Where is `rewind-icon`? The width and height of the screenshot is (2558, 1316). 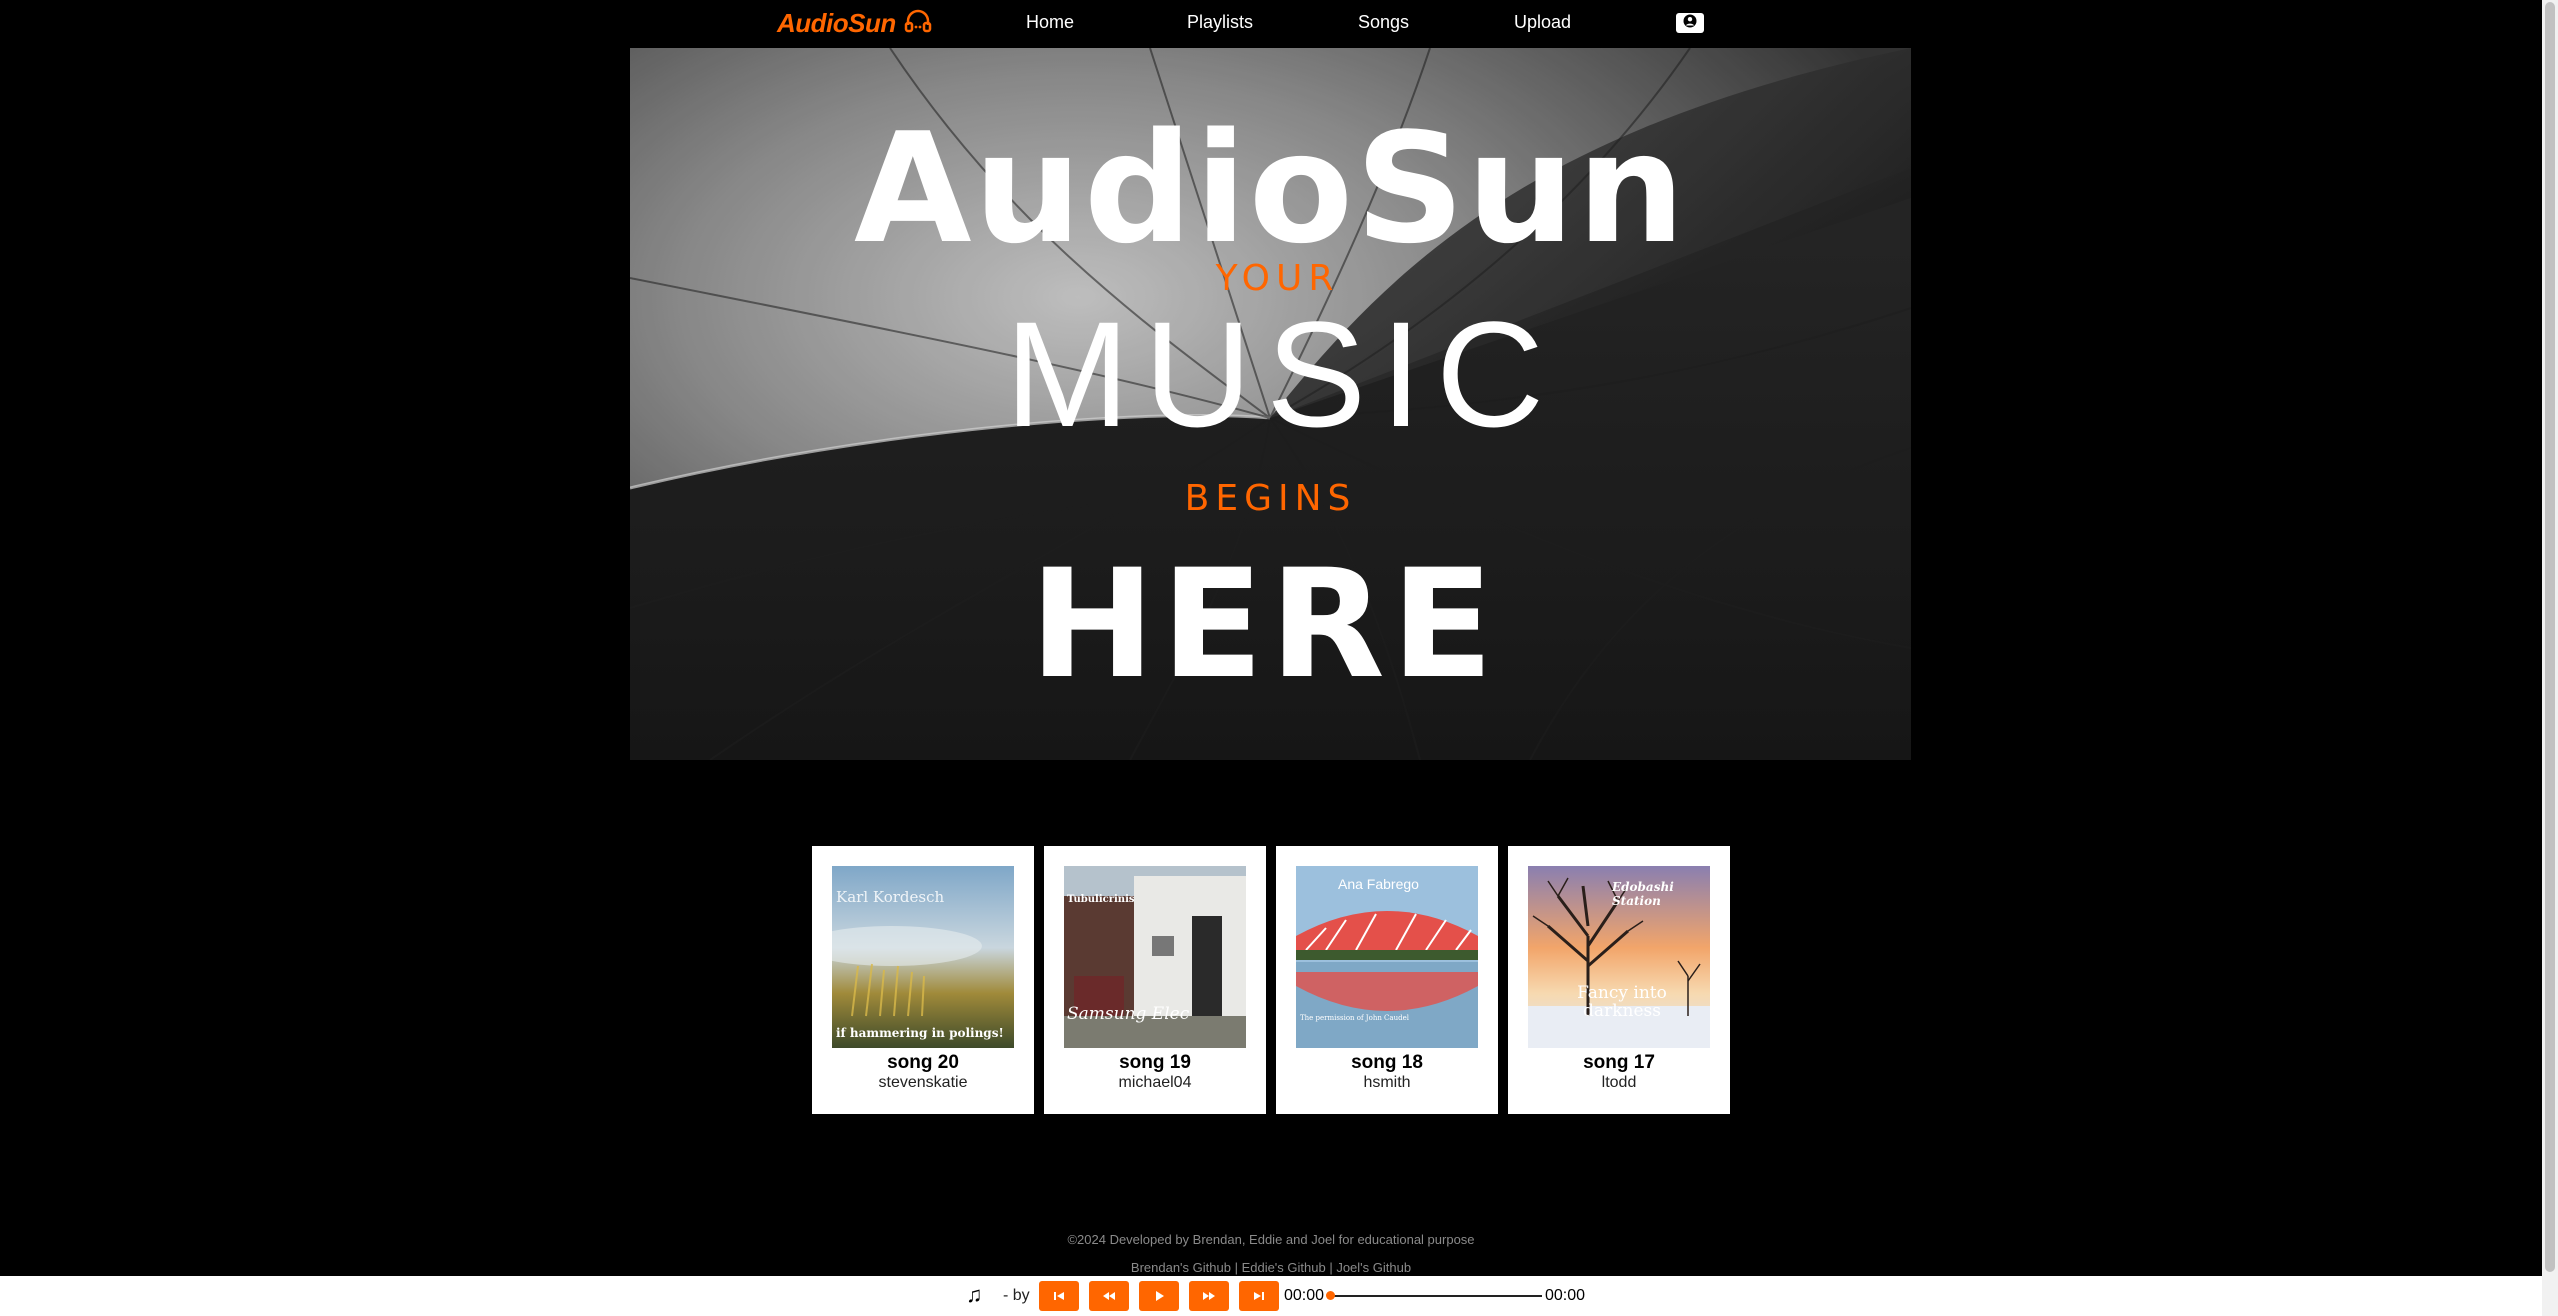
rewind-icon is located at coordinates (1109, 1296).